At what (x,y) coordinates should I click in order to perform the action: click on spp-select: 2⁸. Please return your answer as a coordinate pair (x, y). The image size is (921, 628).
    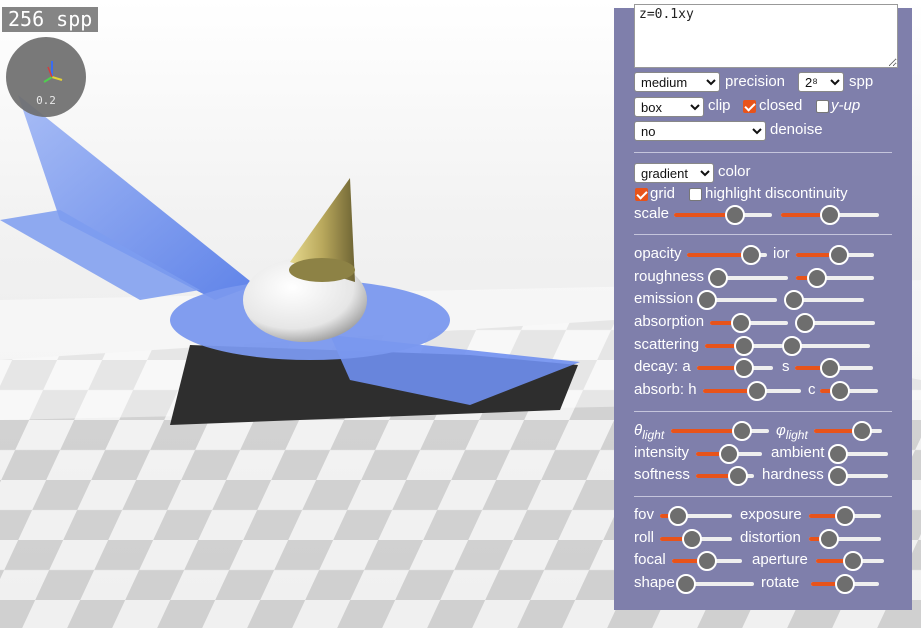
    Looking at the image, I should click on (821, 82).